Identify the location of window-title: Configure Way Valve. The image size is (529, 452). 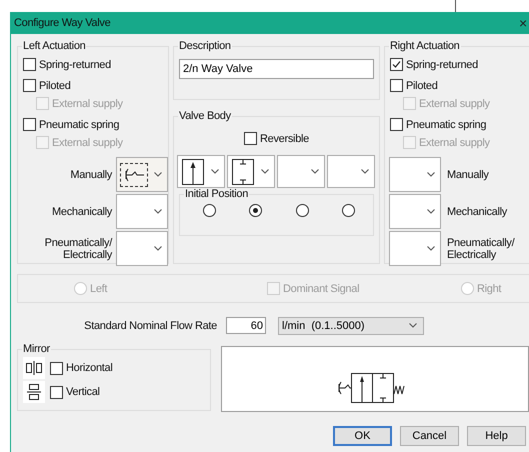
(62, 23).